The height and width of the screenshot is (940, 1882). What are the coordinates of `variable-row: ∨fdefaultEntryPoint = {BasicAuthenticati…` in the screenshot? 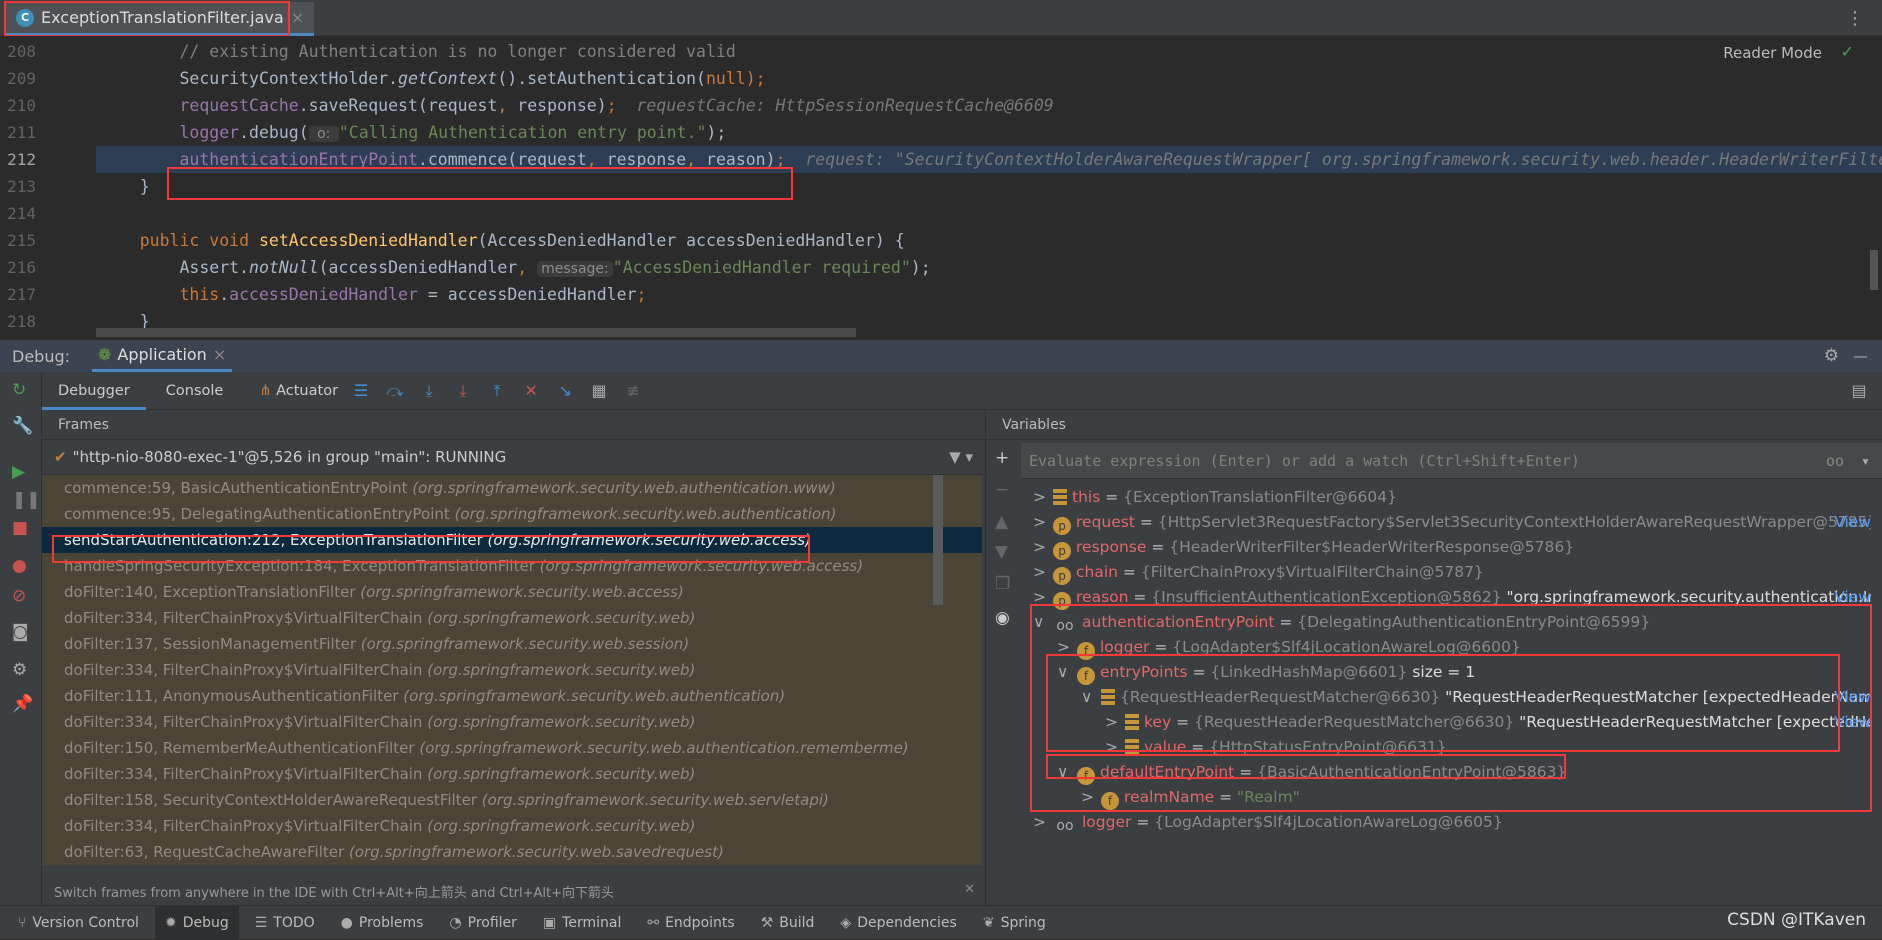 It's located at (1446, 772).